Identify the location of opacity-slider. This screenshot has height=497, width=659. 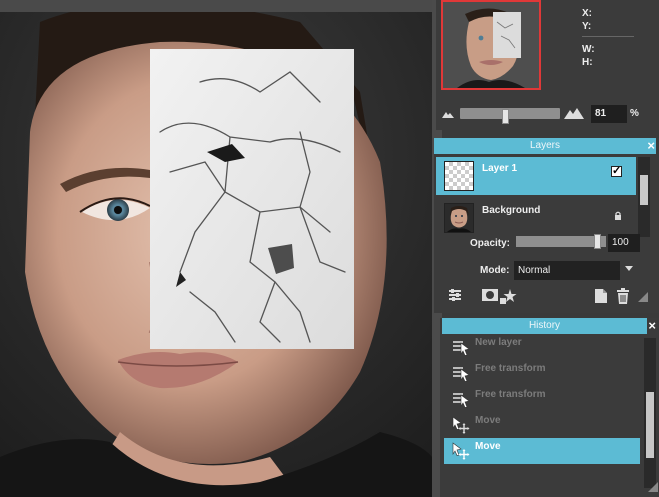
(561, 241).